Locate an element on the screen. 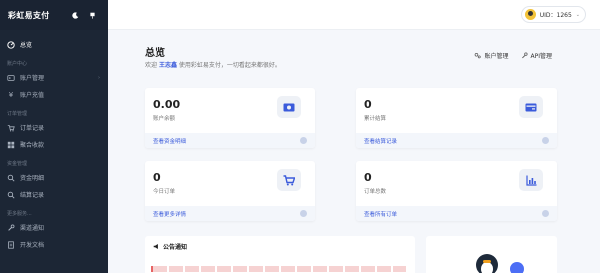 The image size is (600, 273). user-card-icon is located at coordinates (11, 78).